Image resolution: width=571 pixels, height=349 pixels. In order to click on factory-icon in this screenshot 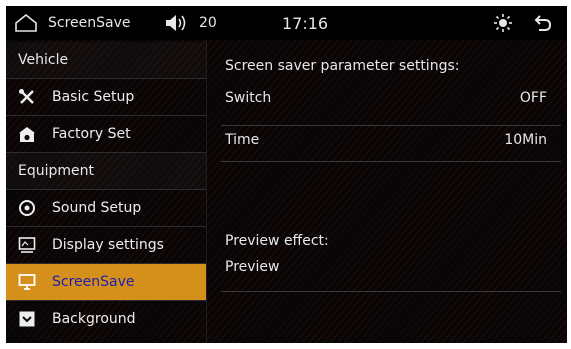, I will do `click(27, 134)`.